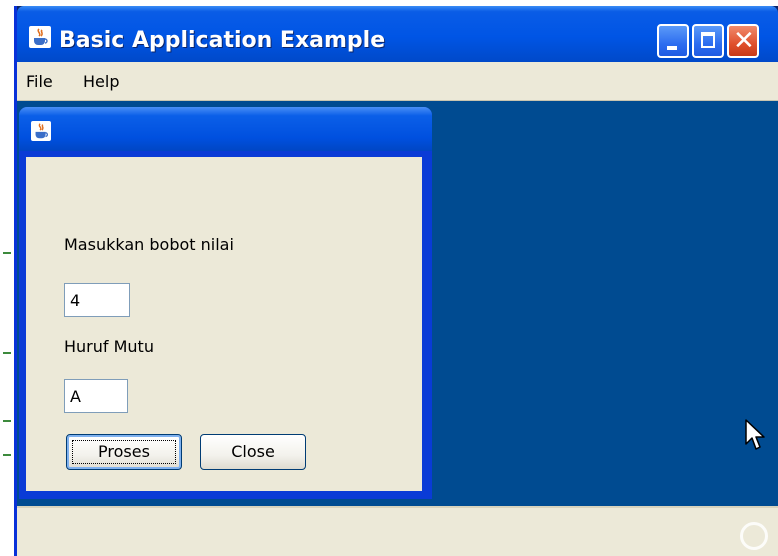 Image resolution: width=778 pixels, height=556 pixels. I want to click on close-window-button: ✕, so click(743, 41).